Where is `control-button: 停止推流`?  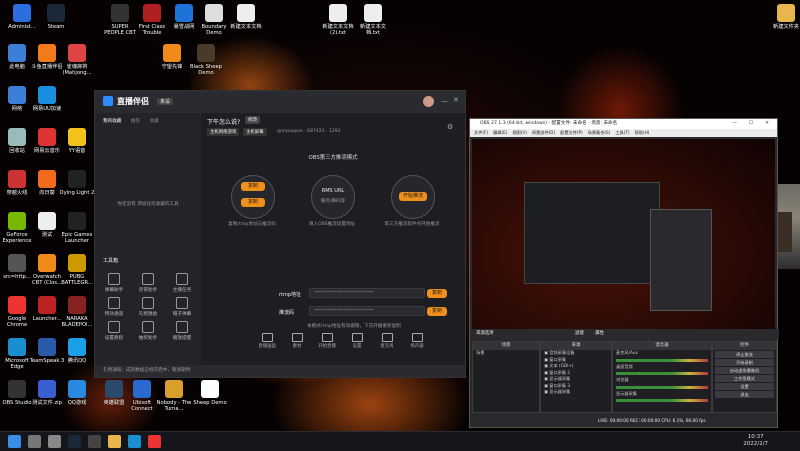
control-button: 停止推流 is located at coordinates (744, 354).